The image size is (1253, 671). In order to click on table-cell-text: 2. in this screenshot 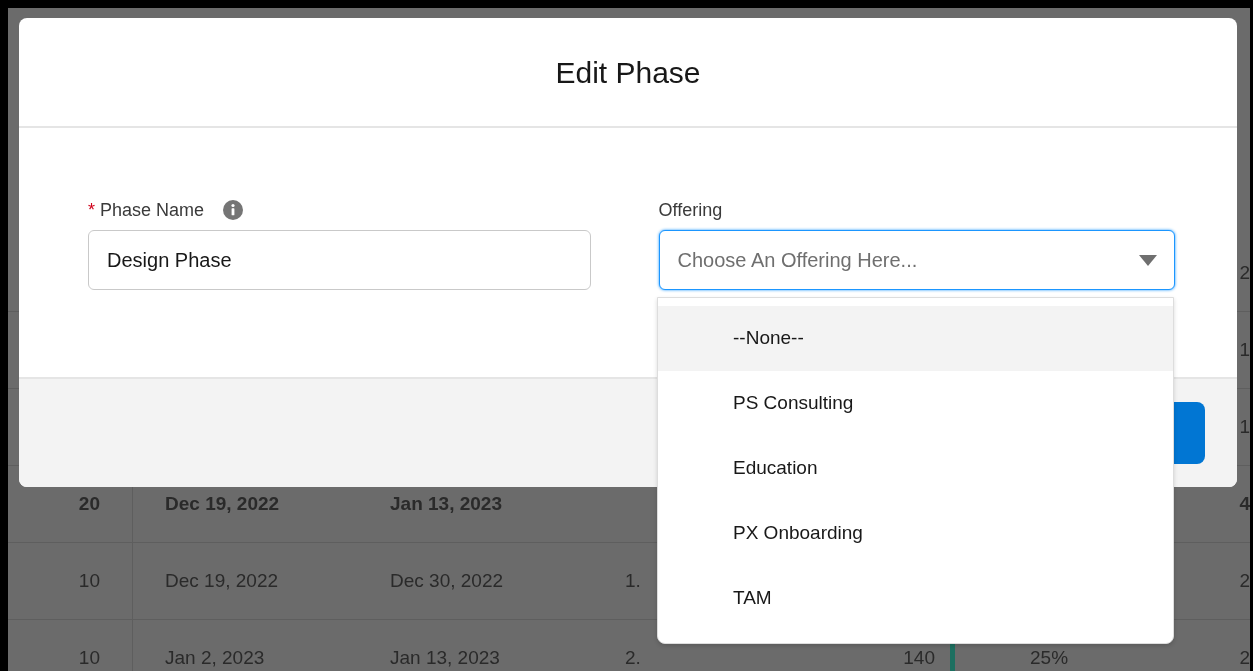, I will do `click(633, 657)`.